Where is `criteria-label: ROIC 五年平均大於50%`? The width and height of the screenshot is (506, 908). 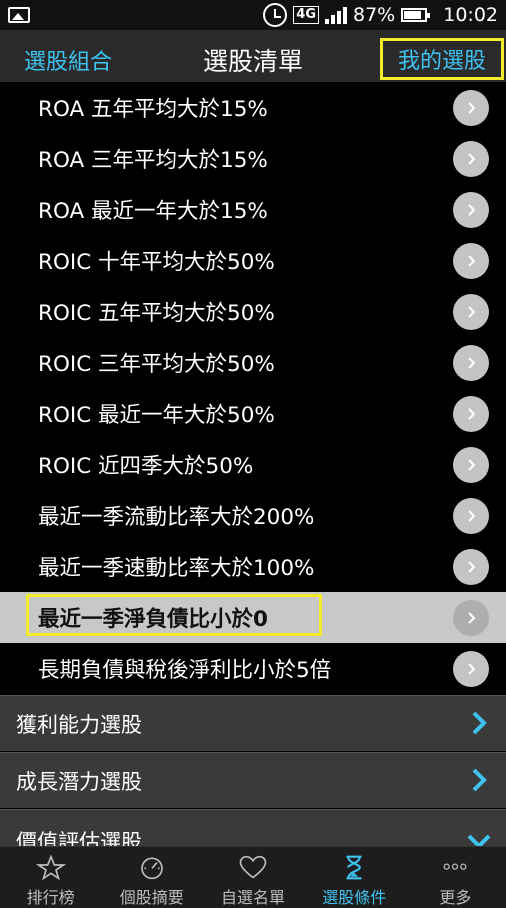
criteria-label: ROIC 五年平均大於50% is located at coordinates (156, 313).